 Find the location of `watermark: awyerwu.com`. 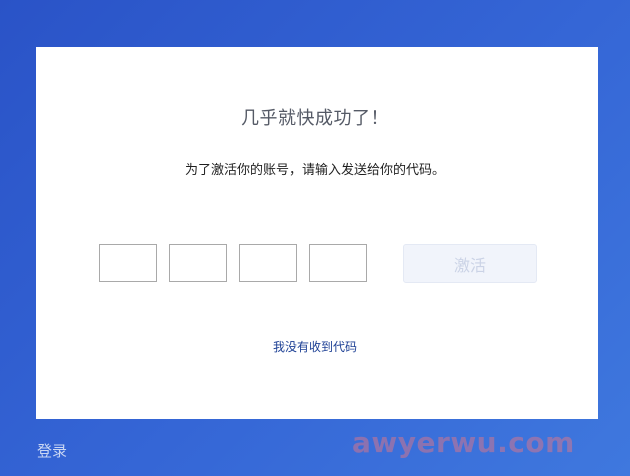

watermark: awyerwu.com is located at coordinates (463, 442).